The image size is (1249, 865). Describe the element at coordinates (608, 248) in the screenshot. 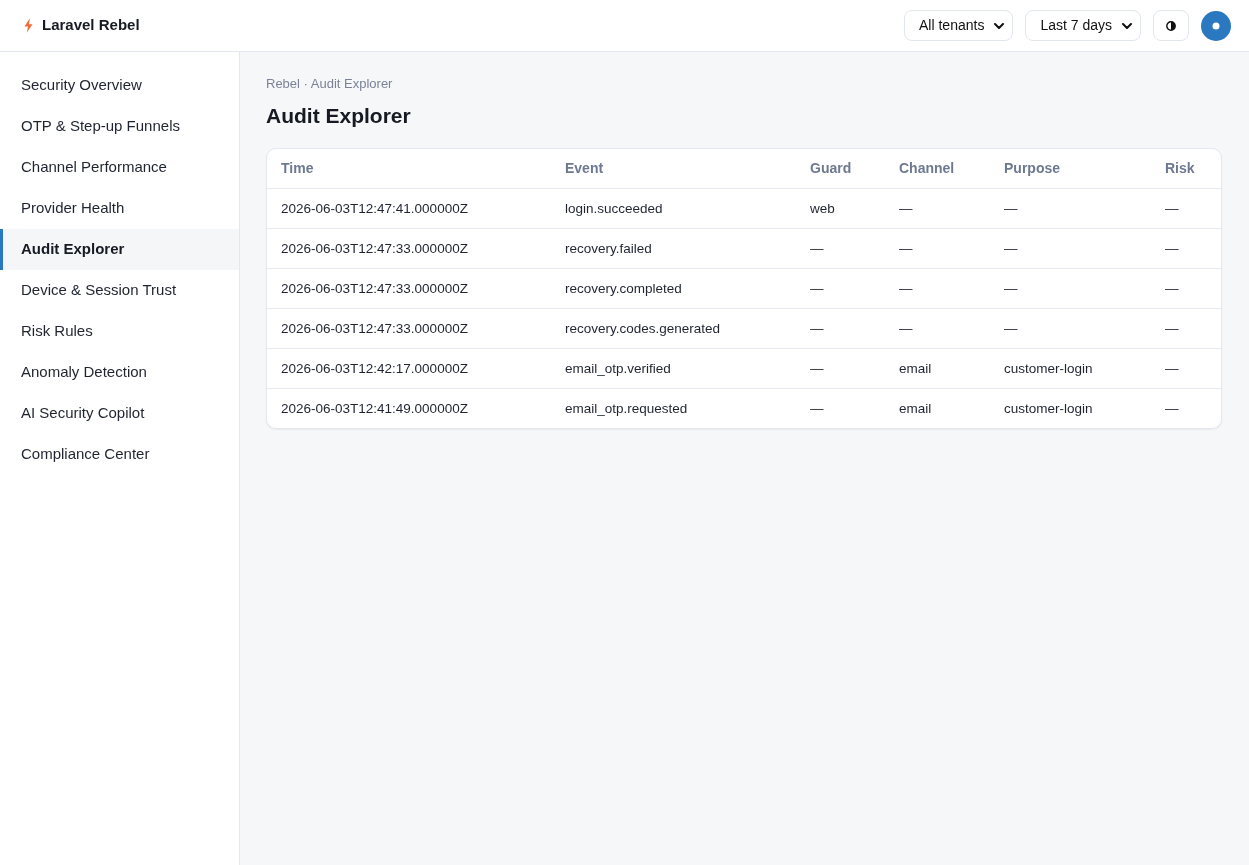

I see `table-cell: recovery.failed` at that location.